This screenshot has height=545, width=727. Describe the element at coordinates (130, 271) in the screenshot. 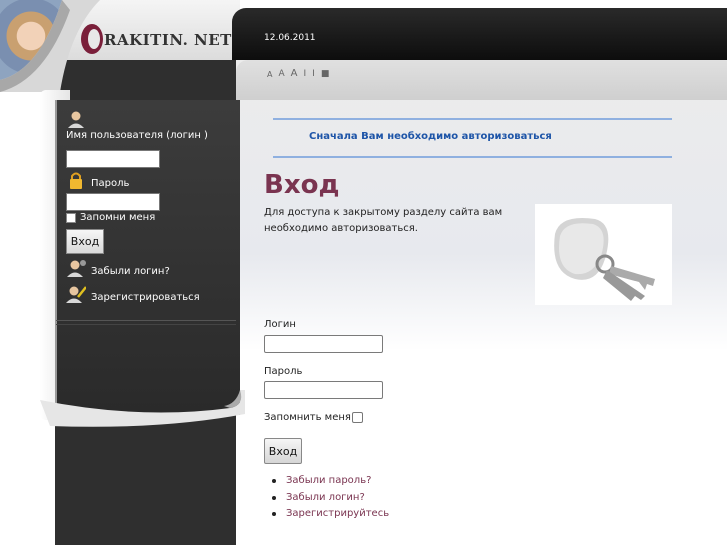

I see `forgot-login-link: Забыли логин?` at that location.